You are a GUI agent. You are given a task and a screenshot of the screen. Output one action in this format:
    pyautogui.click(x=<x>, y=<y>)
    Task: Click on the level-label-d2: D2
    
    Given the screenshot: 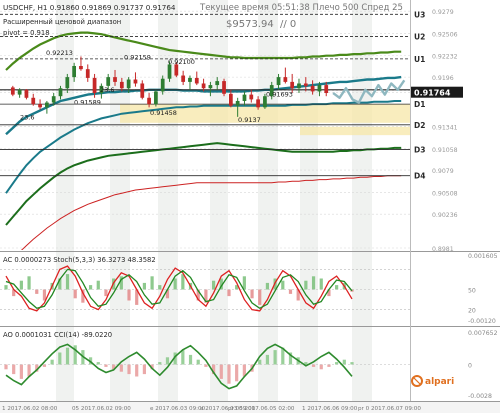 What is the action you would take?
    pyautogui.click(x=419, y=125)
    